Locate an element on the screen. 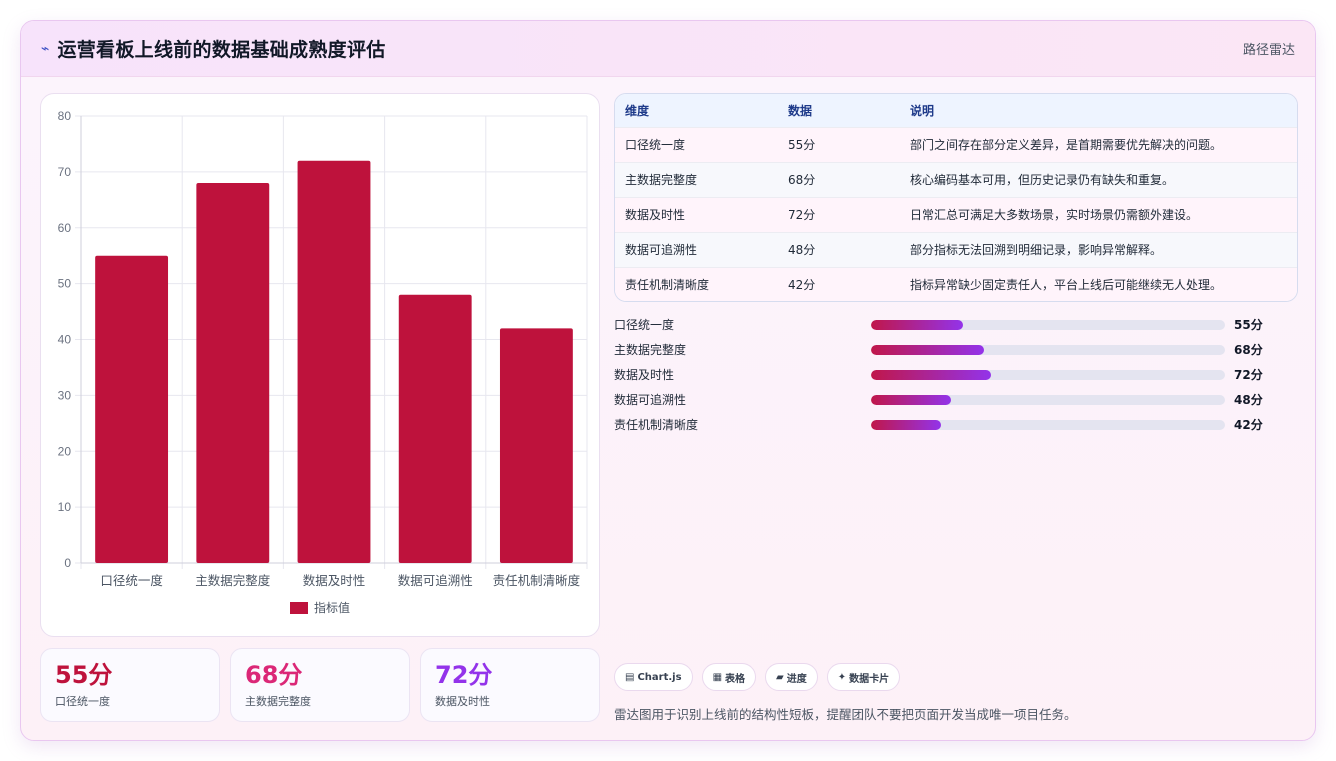  y-tick-label: 40 is located at coordinates (65, 340).